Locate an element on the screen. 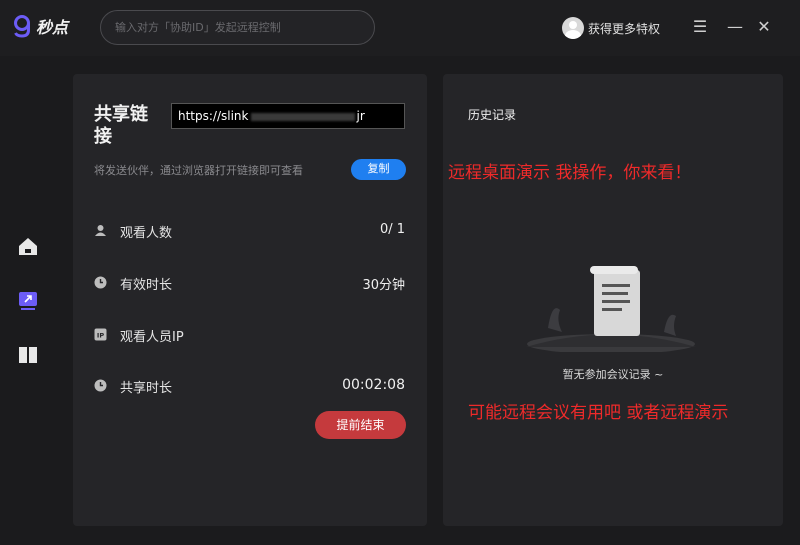  remote-desktop-icon is located at coordinates (28, 301).